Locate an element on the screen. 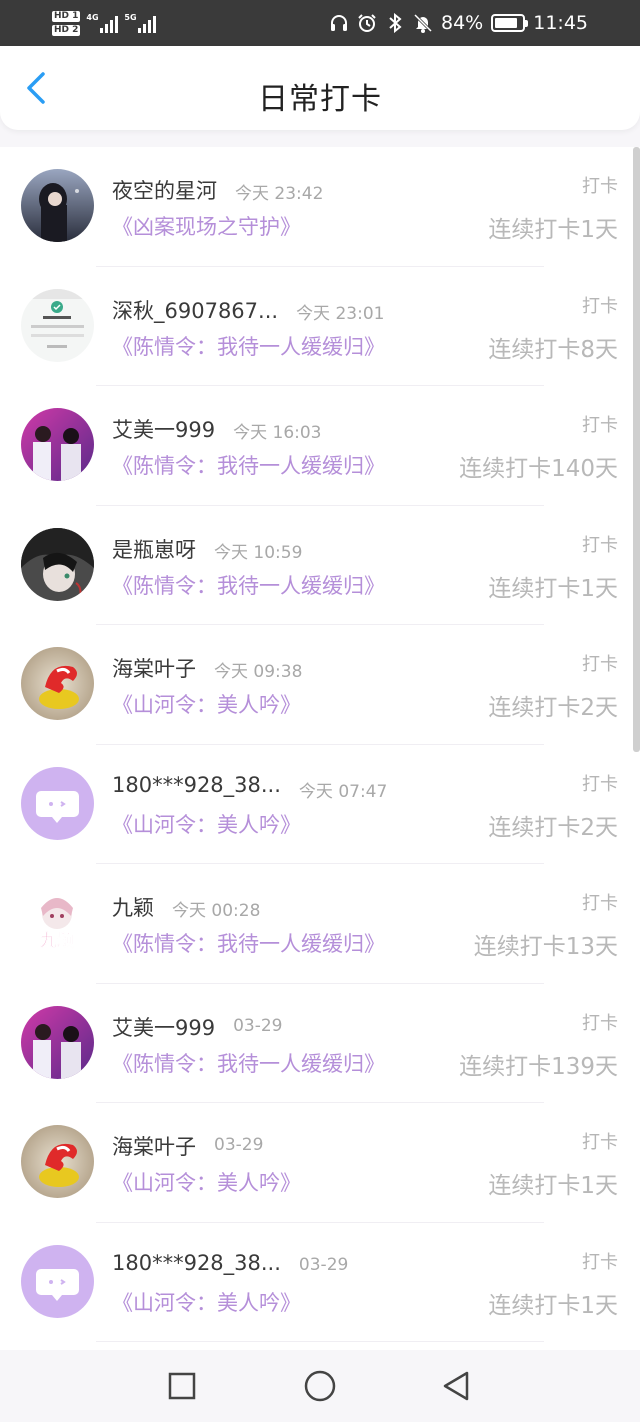 The image size is (640, 1422). list-item: 180***928_38... 今天 07:47 《山河令：美人吟》 打卡连续打卡2天 is located at coordinates (320, 805).